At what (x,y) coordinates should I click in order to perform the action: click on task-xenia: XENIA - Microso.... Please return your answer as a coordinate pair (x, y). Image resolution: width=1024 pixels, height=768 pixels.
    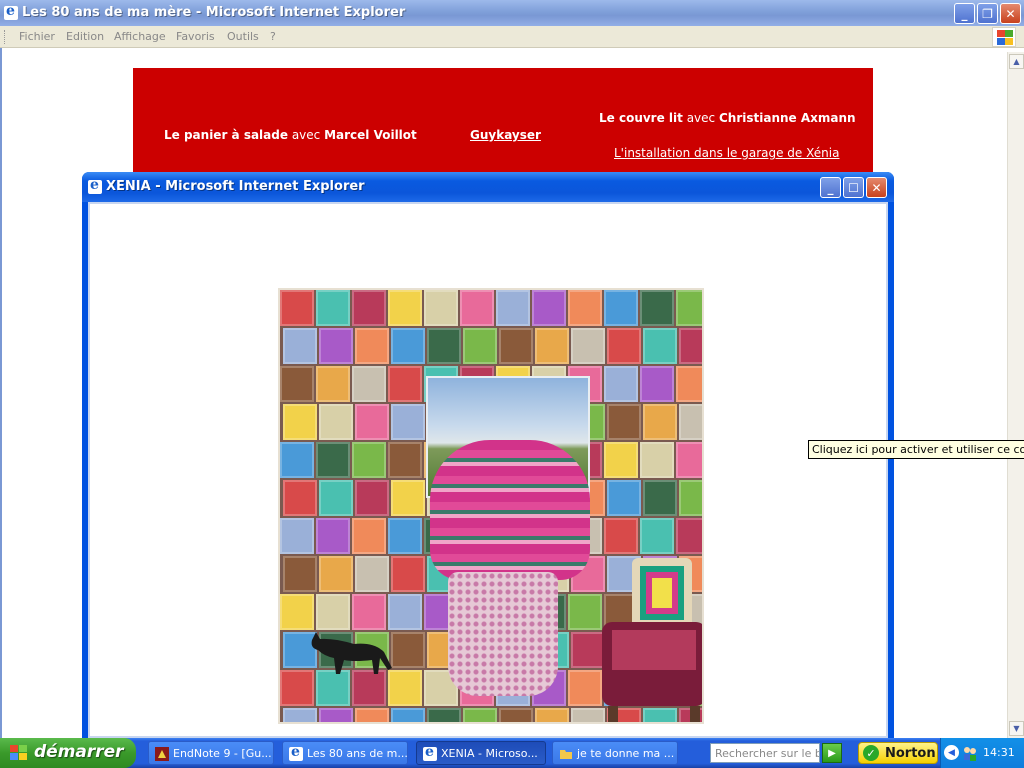
    Looking at the image, I should click on (481, 753).